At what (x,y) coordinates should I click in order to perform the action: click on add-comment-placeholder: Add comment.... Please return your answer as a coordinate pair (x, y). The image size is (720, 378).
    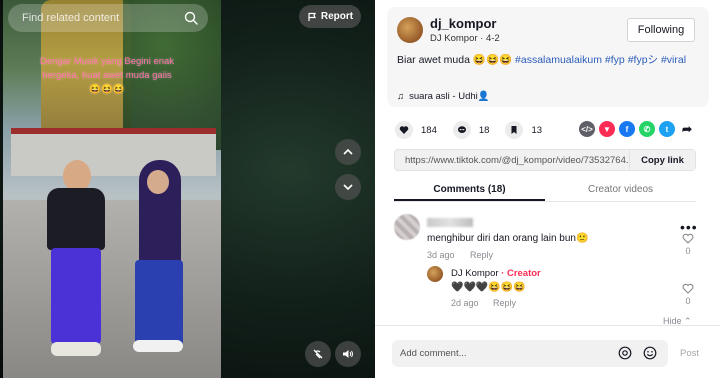
    Looking at the image, I should click on (433, 353).